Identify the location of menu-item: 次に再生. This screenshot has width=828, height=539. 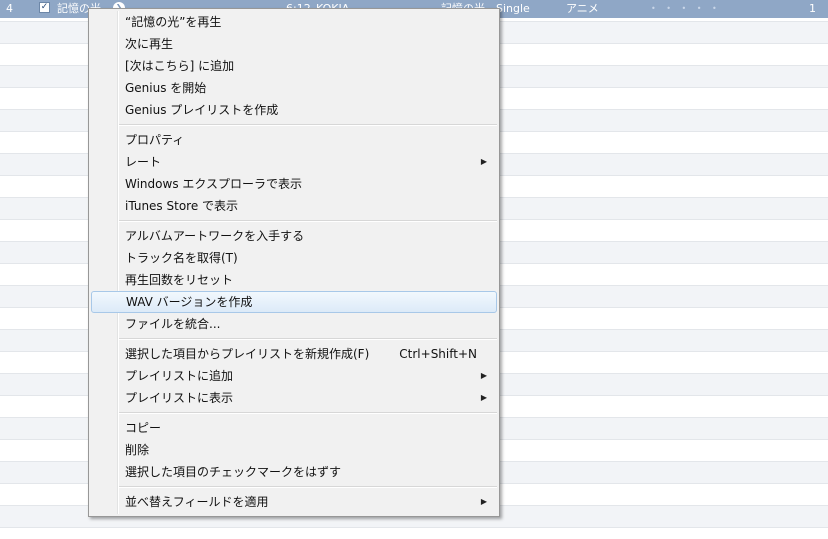
(294, 44).